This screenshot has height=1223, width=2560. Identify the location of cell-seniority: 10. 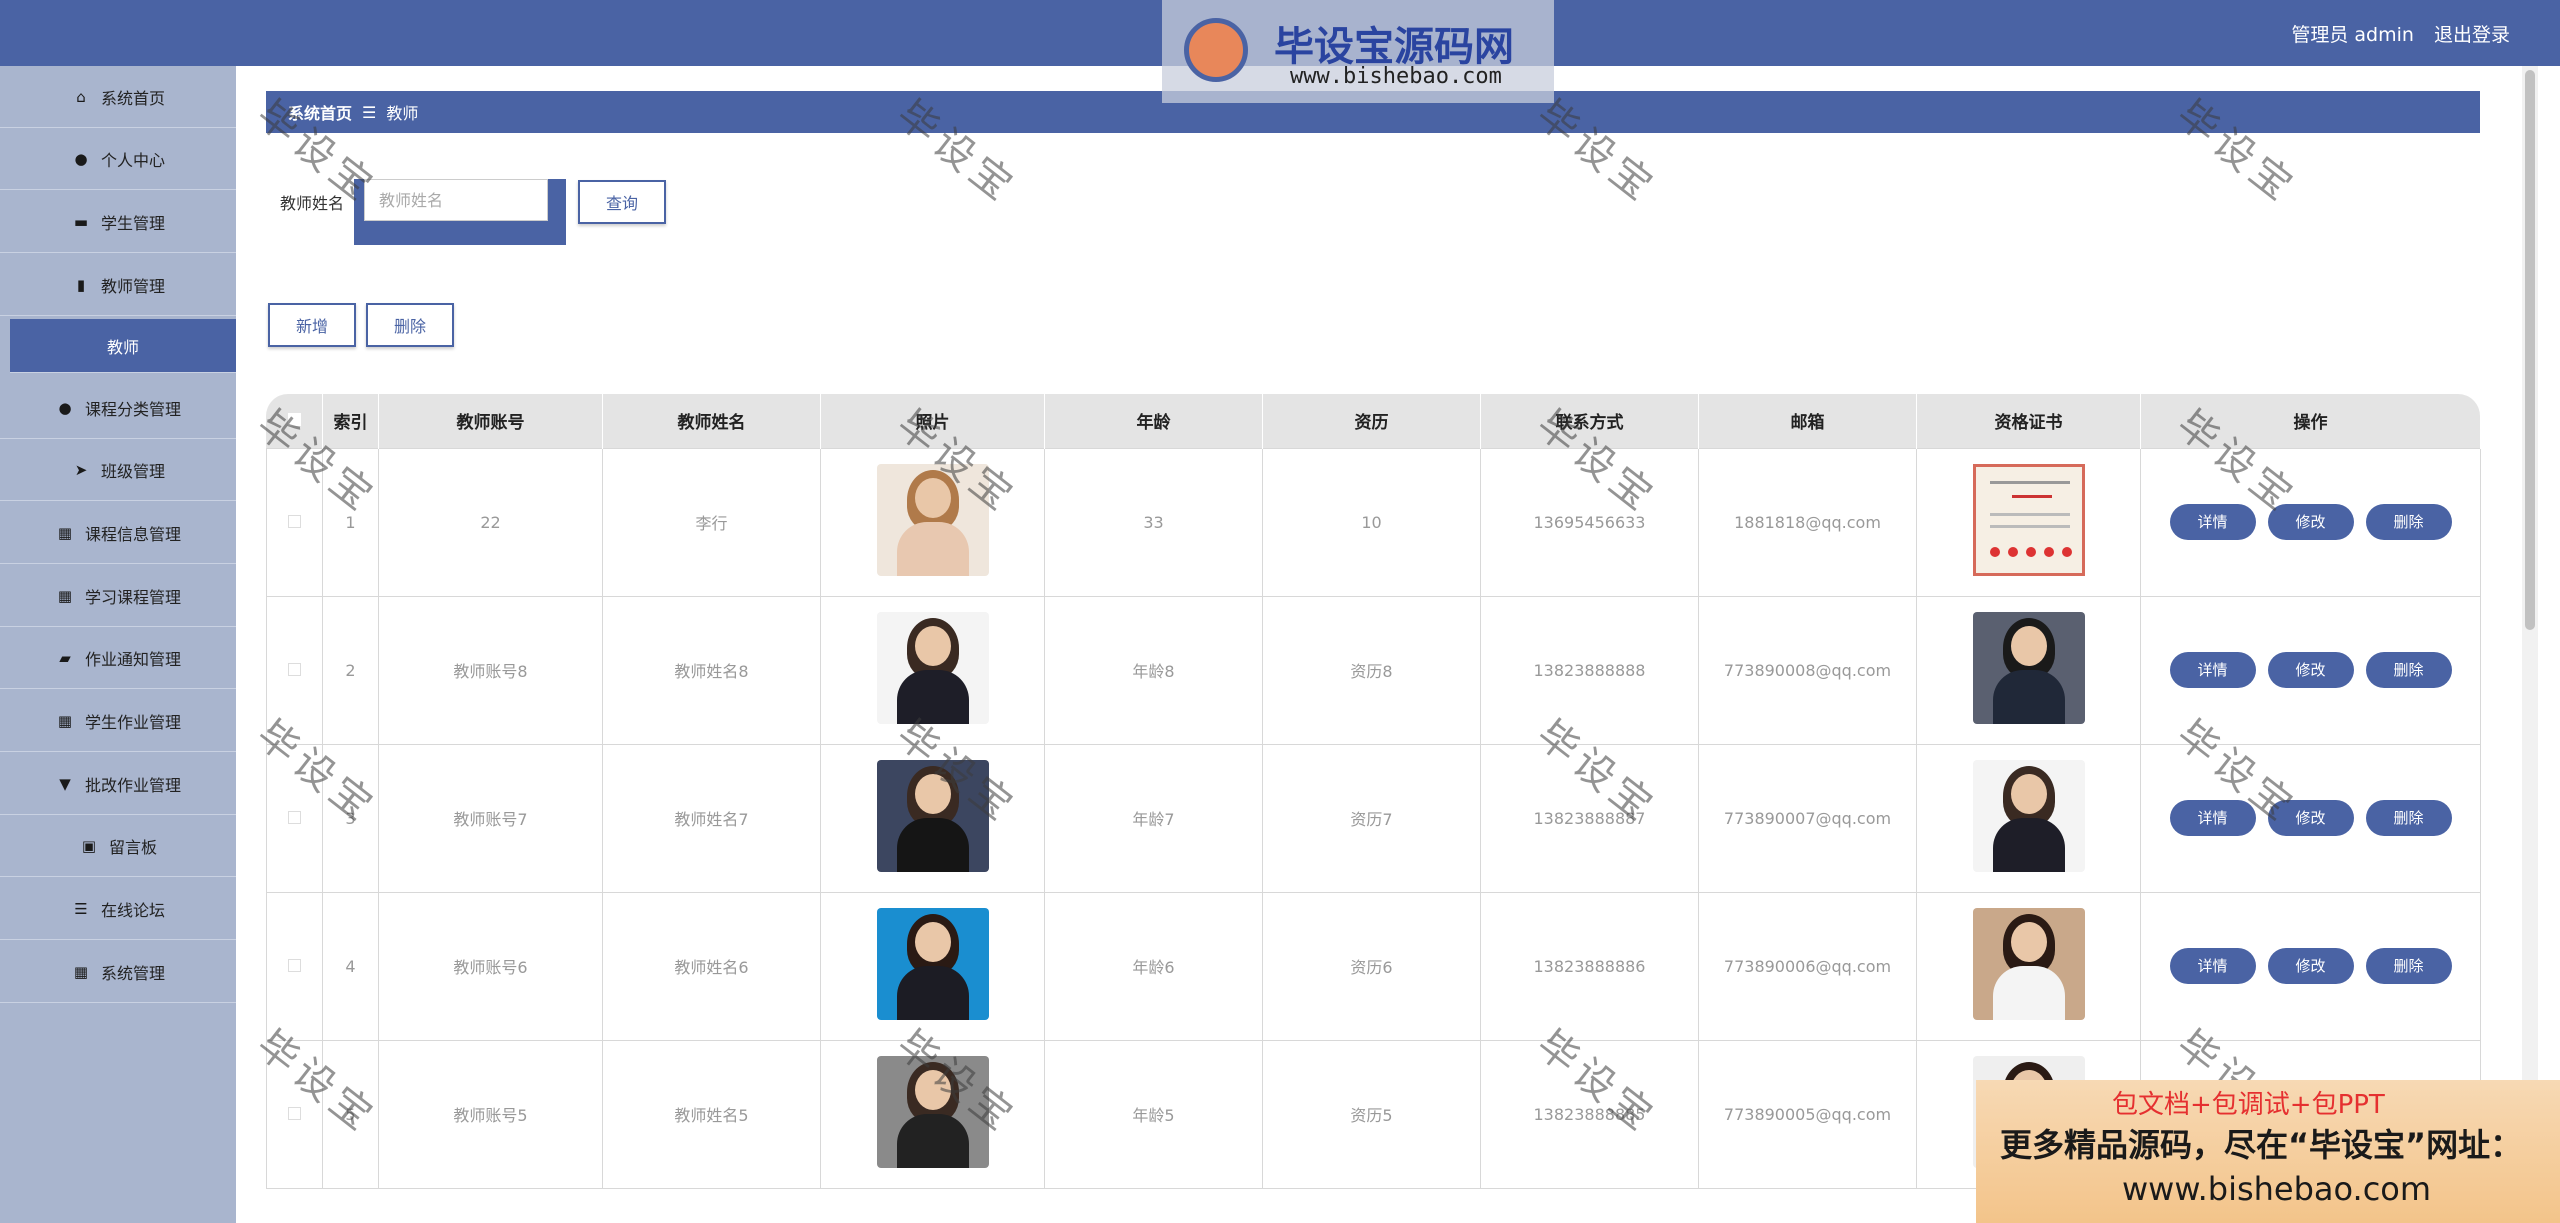
(1371, 522).